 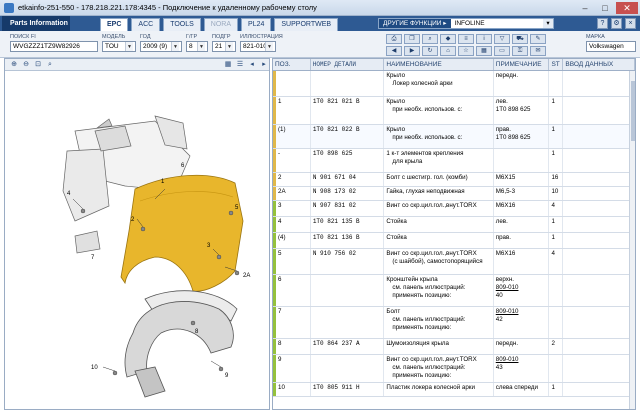 I want to click on tab-tools: TOOLS, so click(x=182, y=24).